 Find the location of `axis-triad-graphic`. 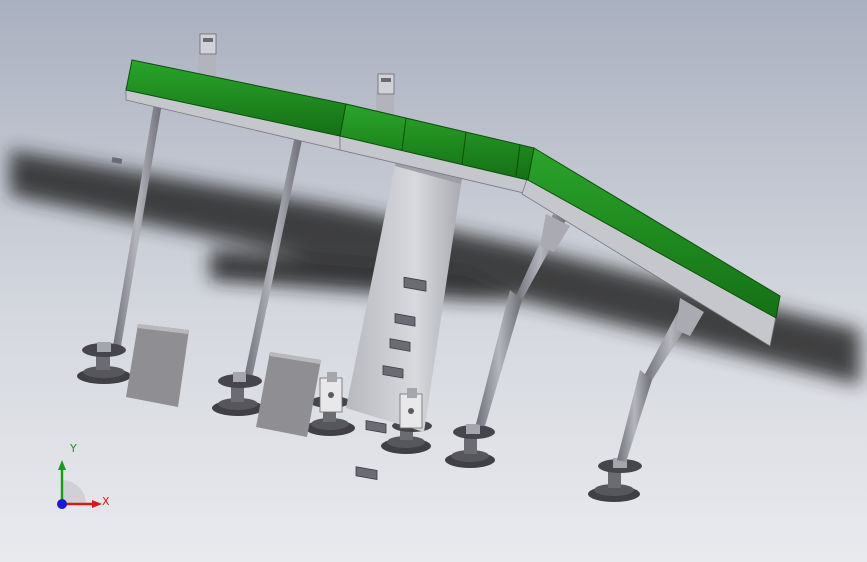

axis-triad-graphic is located at coordinates (79, 484).